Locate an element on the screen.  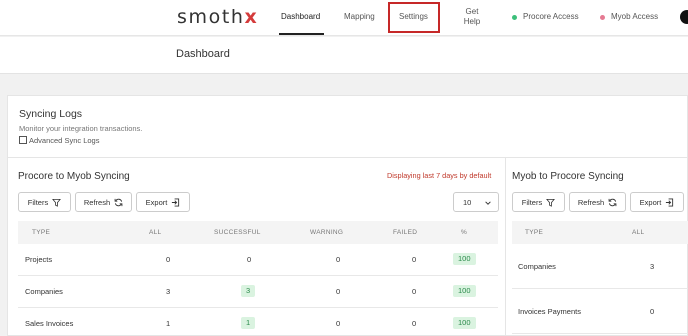
myob-to-procore-title: Myob to Procore Syncing is located at coordinates (568, 176).